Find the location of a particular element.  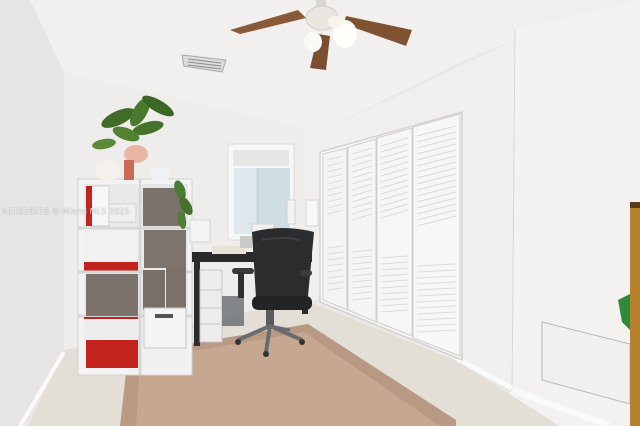

cube-shelf is located at coordinates (135, 260).